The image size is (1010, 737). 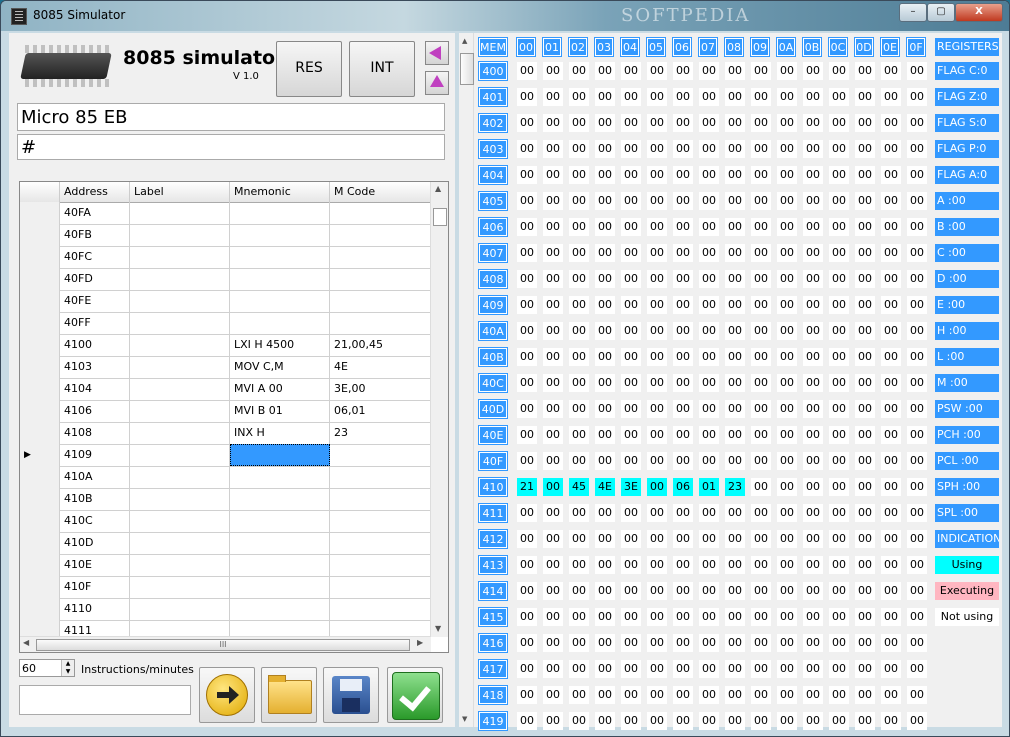 I want to click on label-cell, so click(x=180, y=433).